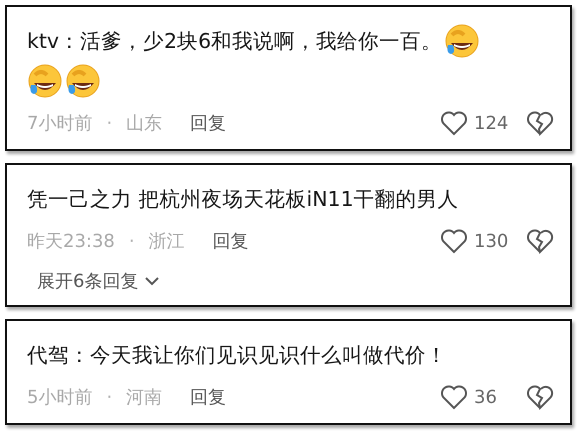  What do you see at coordinates (93, 281) in the screenshot?
I see `expand-replies-button: 展开6条回复` at bounding box center [93, 281].